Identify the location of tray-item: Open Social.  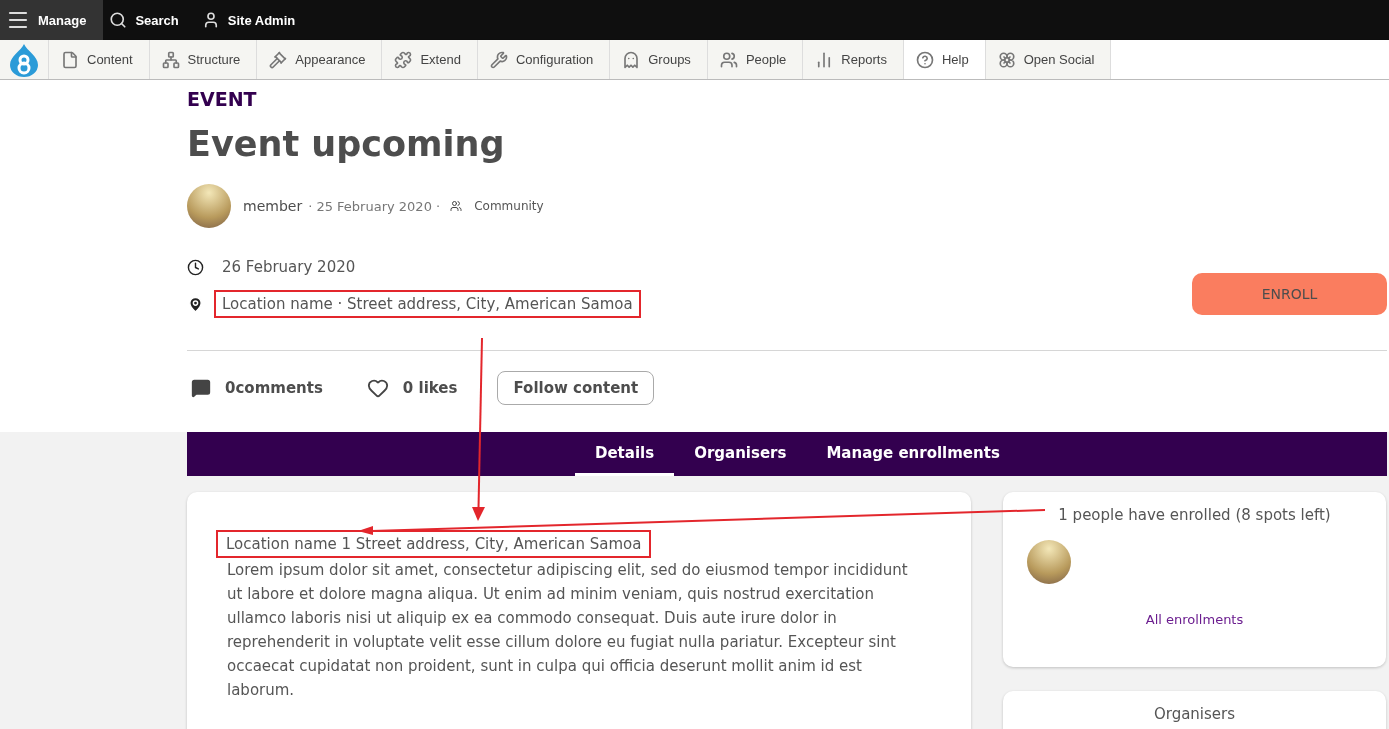
(1048, 59).